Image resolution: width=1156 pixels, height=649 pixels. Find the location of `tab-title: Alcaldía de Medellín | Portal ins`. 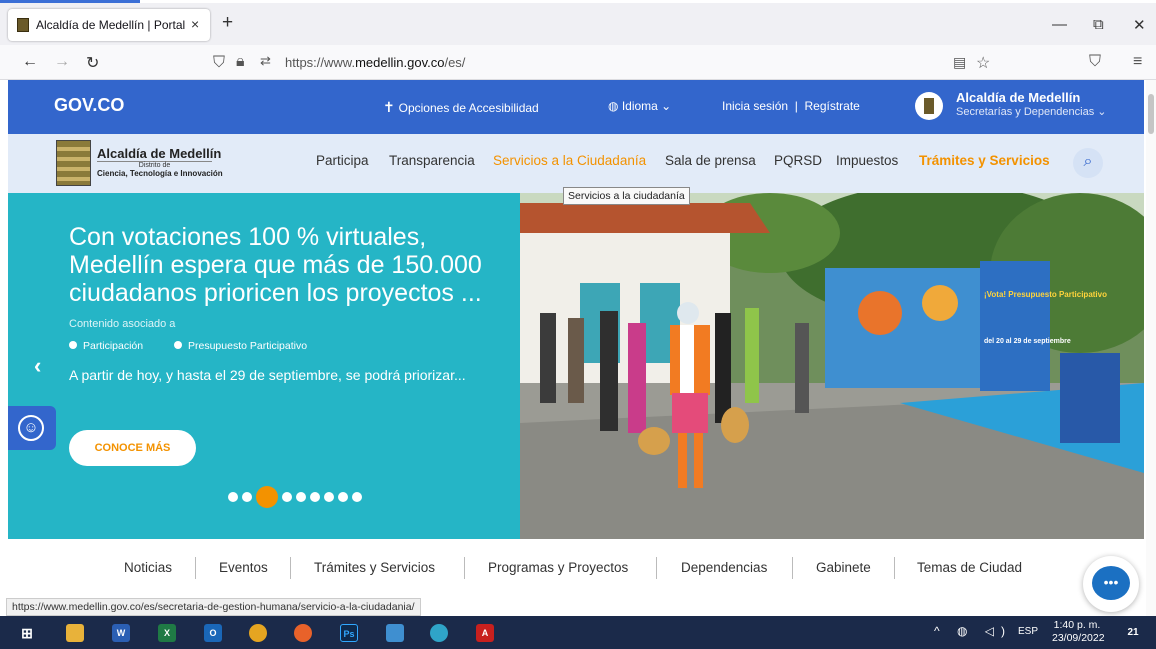

tab-title: Alcaldía de Medellín | Portal ins is located at coordinates (111, 25).